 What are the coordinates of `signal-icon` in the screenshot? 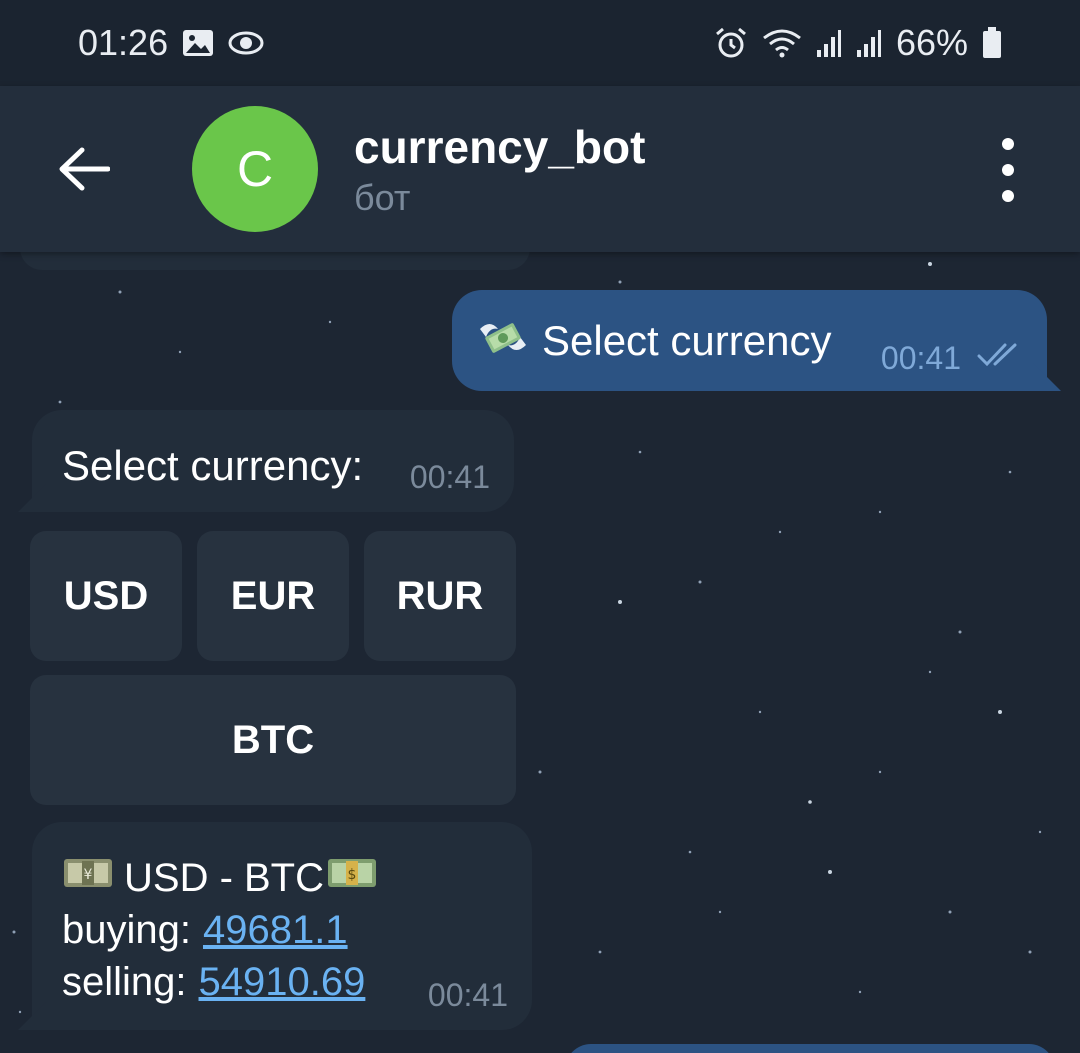 It's located at (829, 43).